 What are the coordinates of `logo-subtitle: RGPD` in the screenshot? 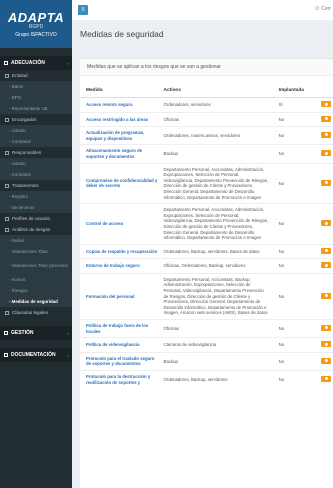 It's located at (36, 27).